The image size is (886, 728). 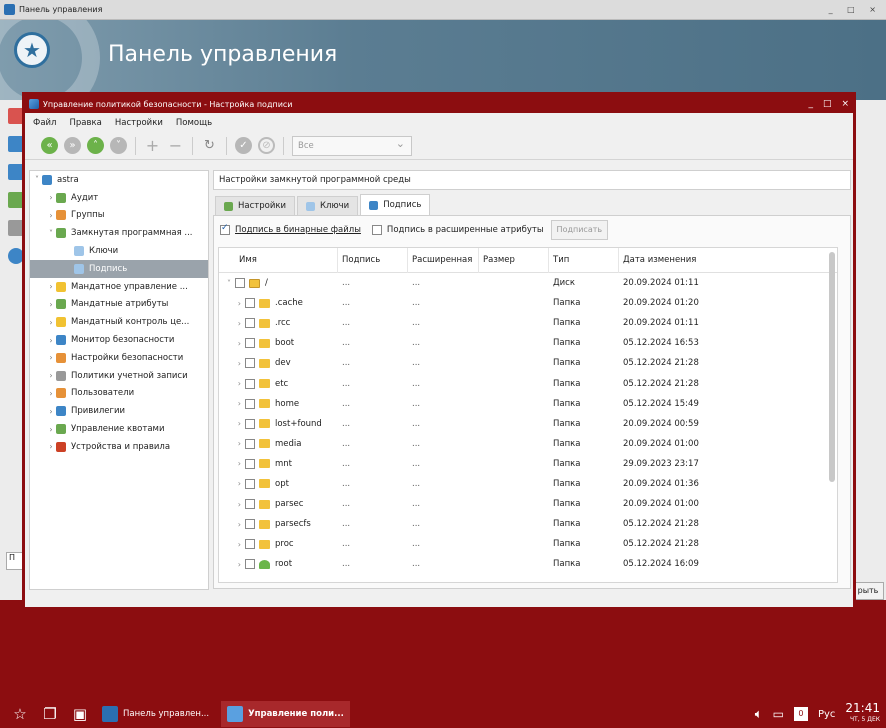 What do you see at coordinates (119, 376) in the screenshot?
I see `tree-item: › Политики учетной записи` at bounding box center [119, 376].